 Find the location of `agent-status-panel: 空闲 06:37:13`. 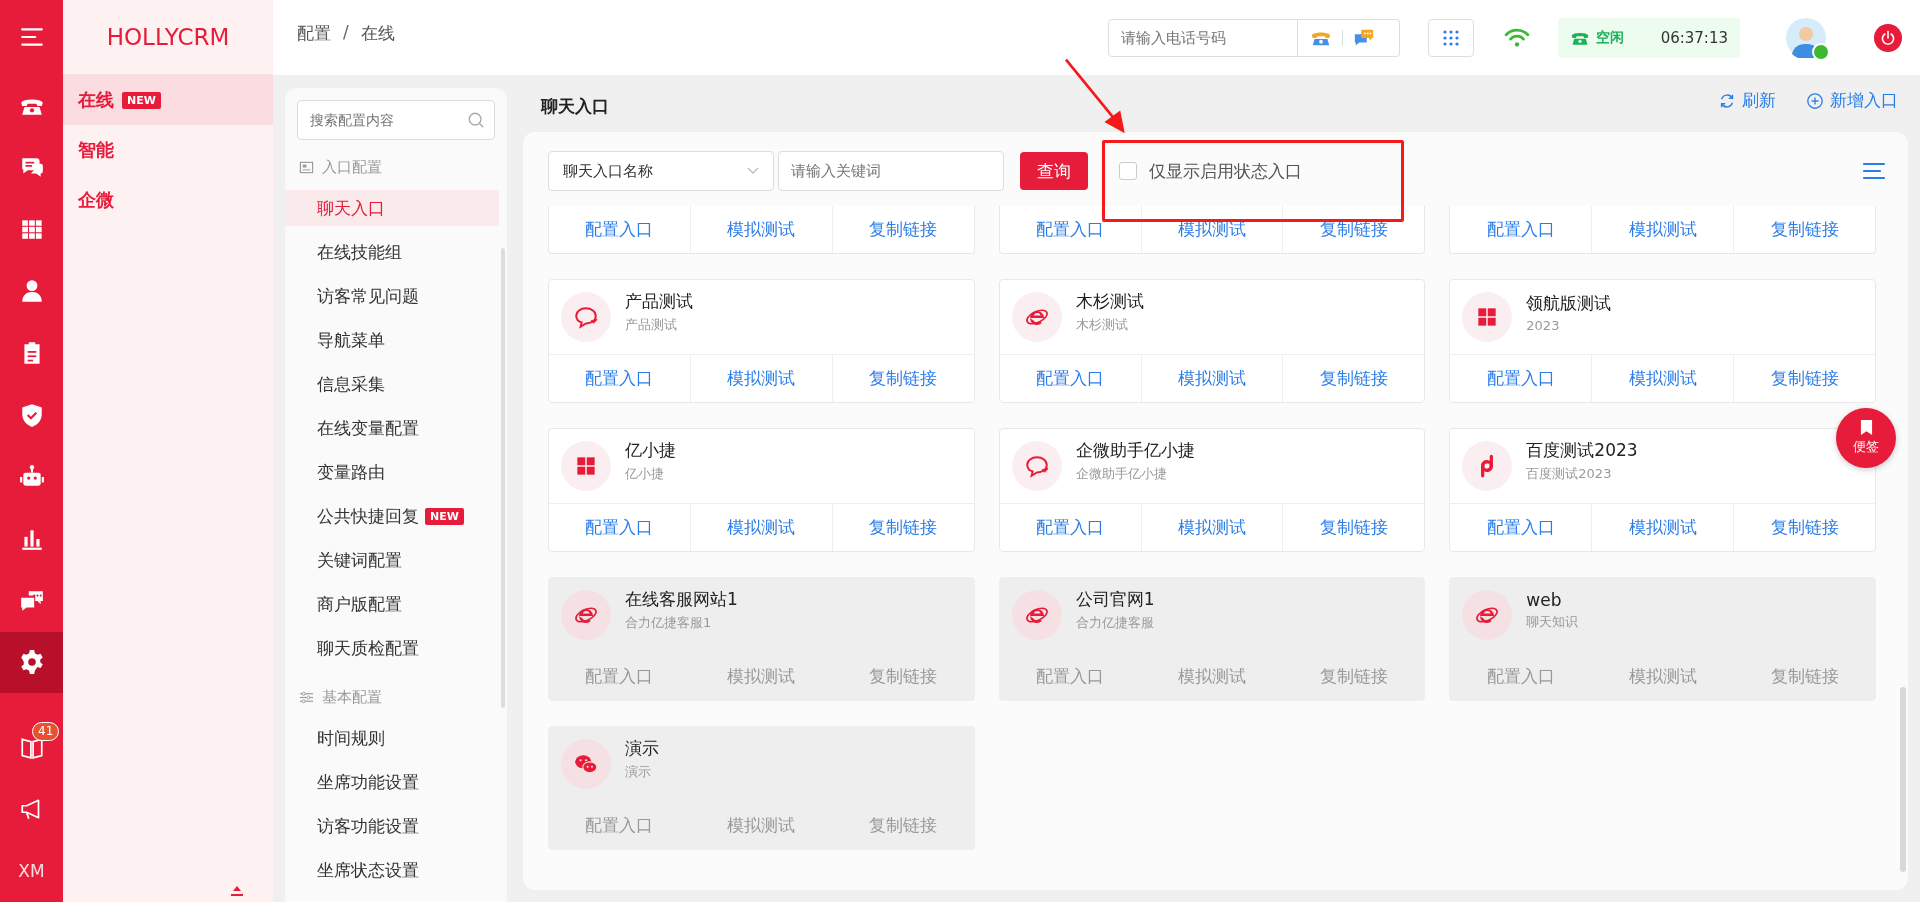

agent-status-panel: 空闲 06:37:13 is located at coordinates (1649, 37).